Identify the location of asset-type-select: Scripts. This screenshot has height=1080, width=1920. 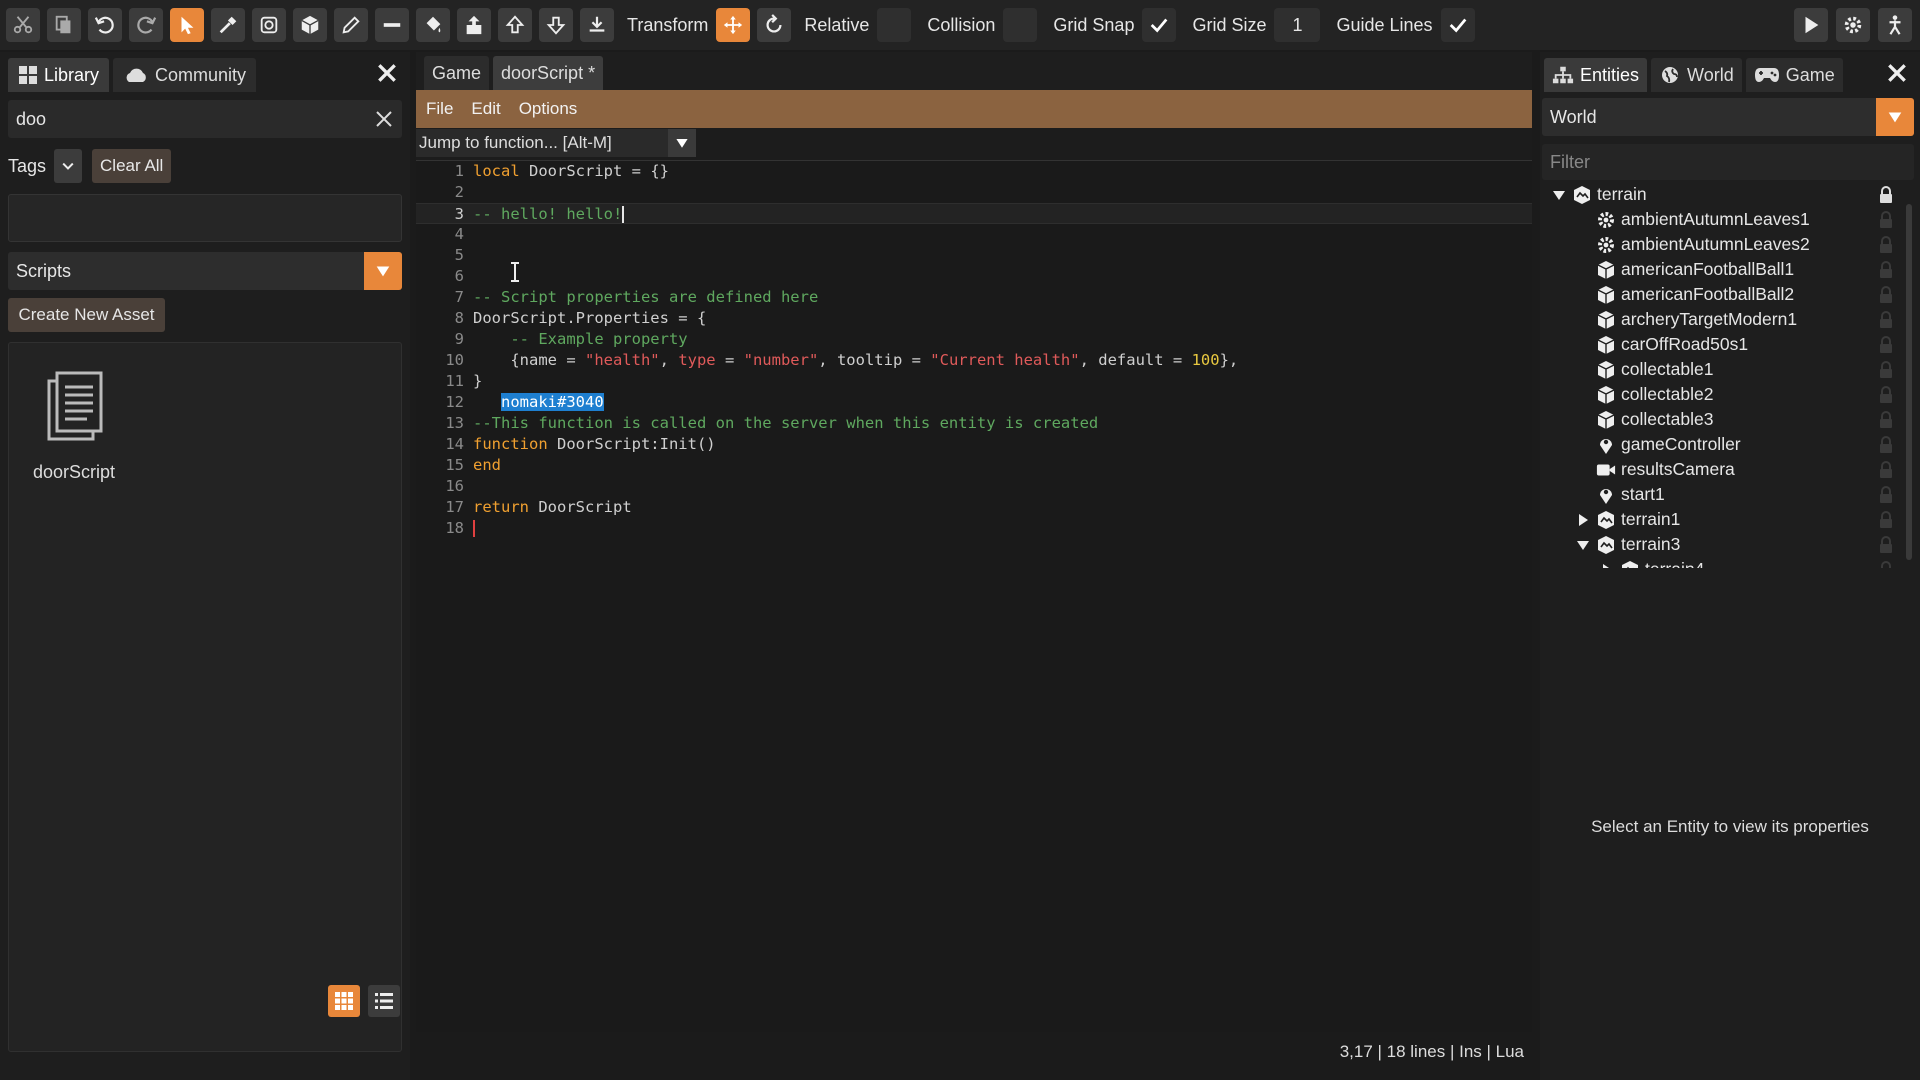
(205, 271).